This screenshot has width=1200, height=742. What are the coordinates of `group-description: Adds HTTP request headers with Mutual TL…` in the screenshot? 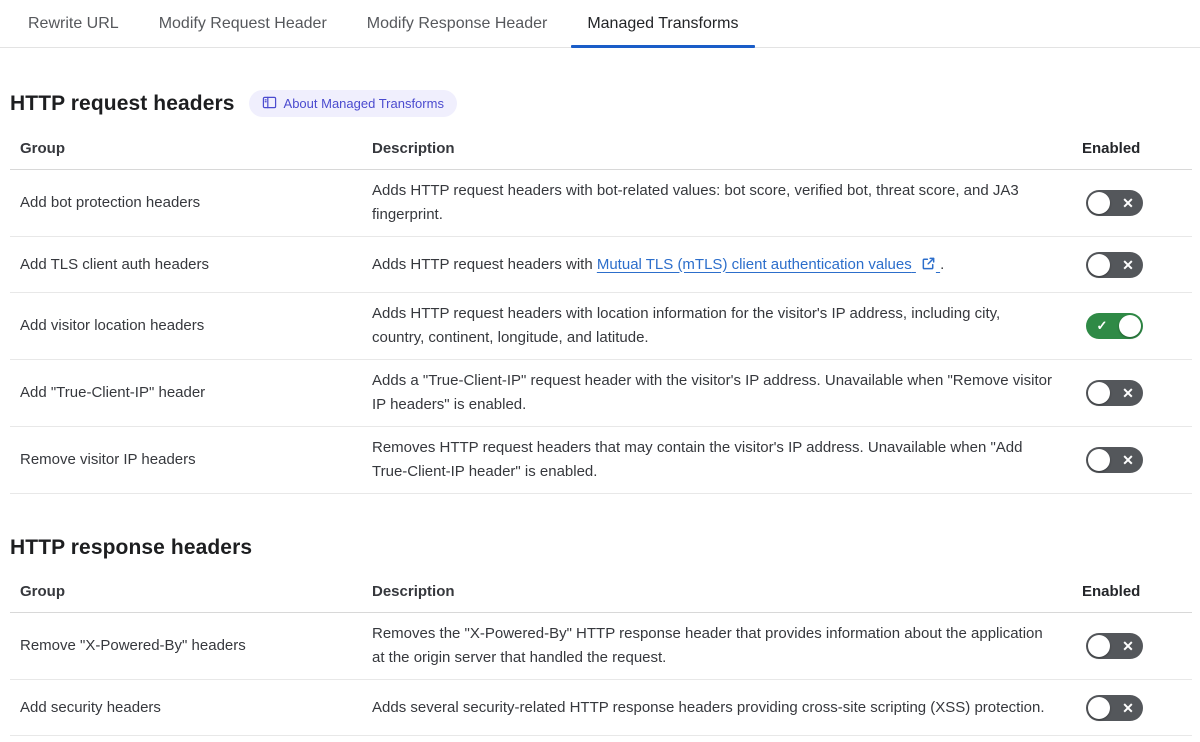 It's located at (658, 264).